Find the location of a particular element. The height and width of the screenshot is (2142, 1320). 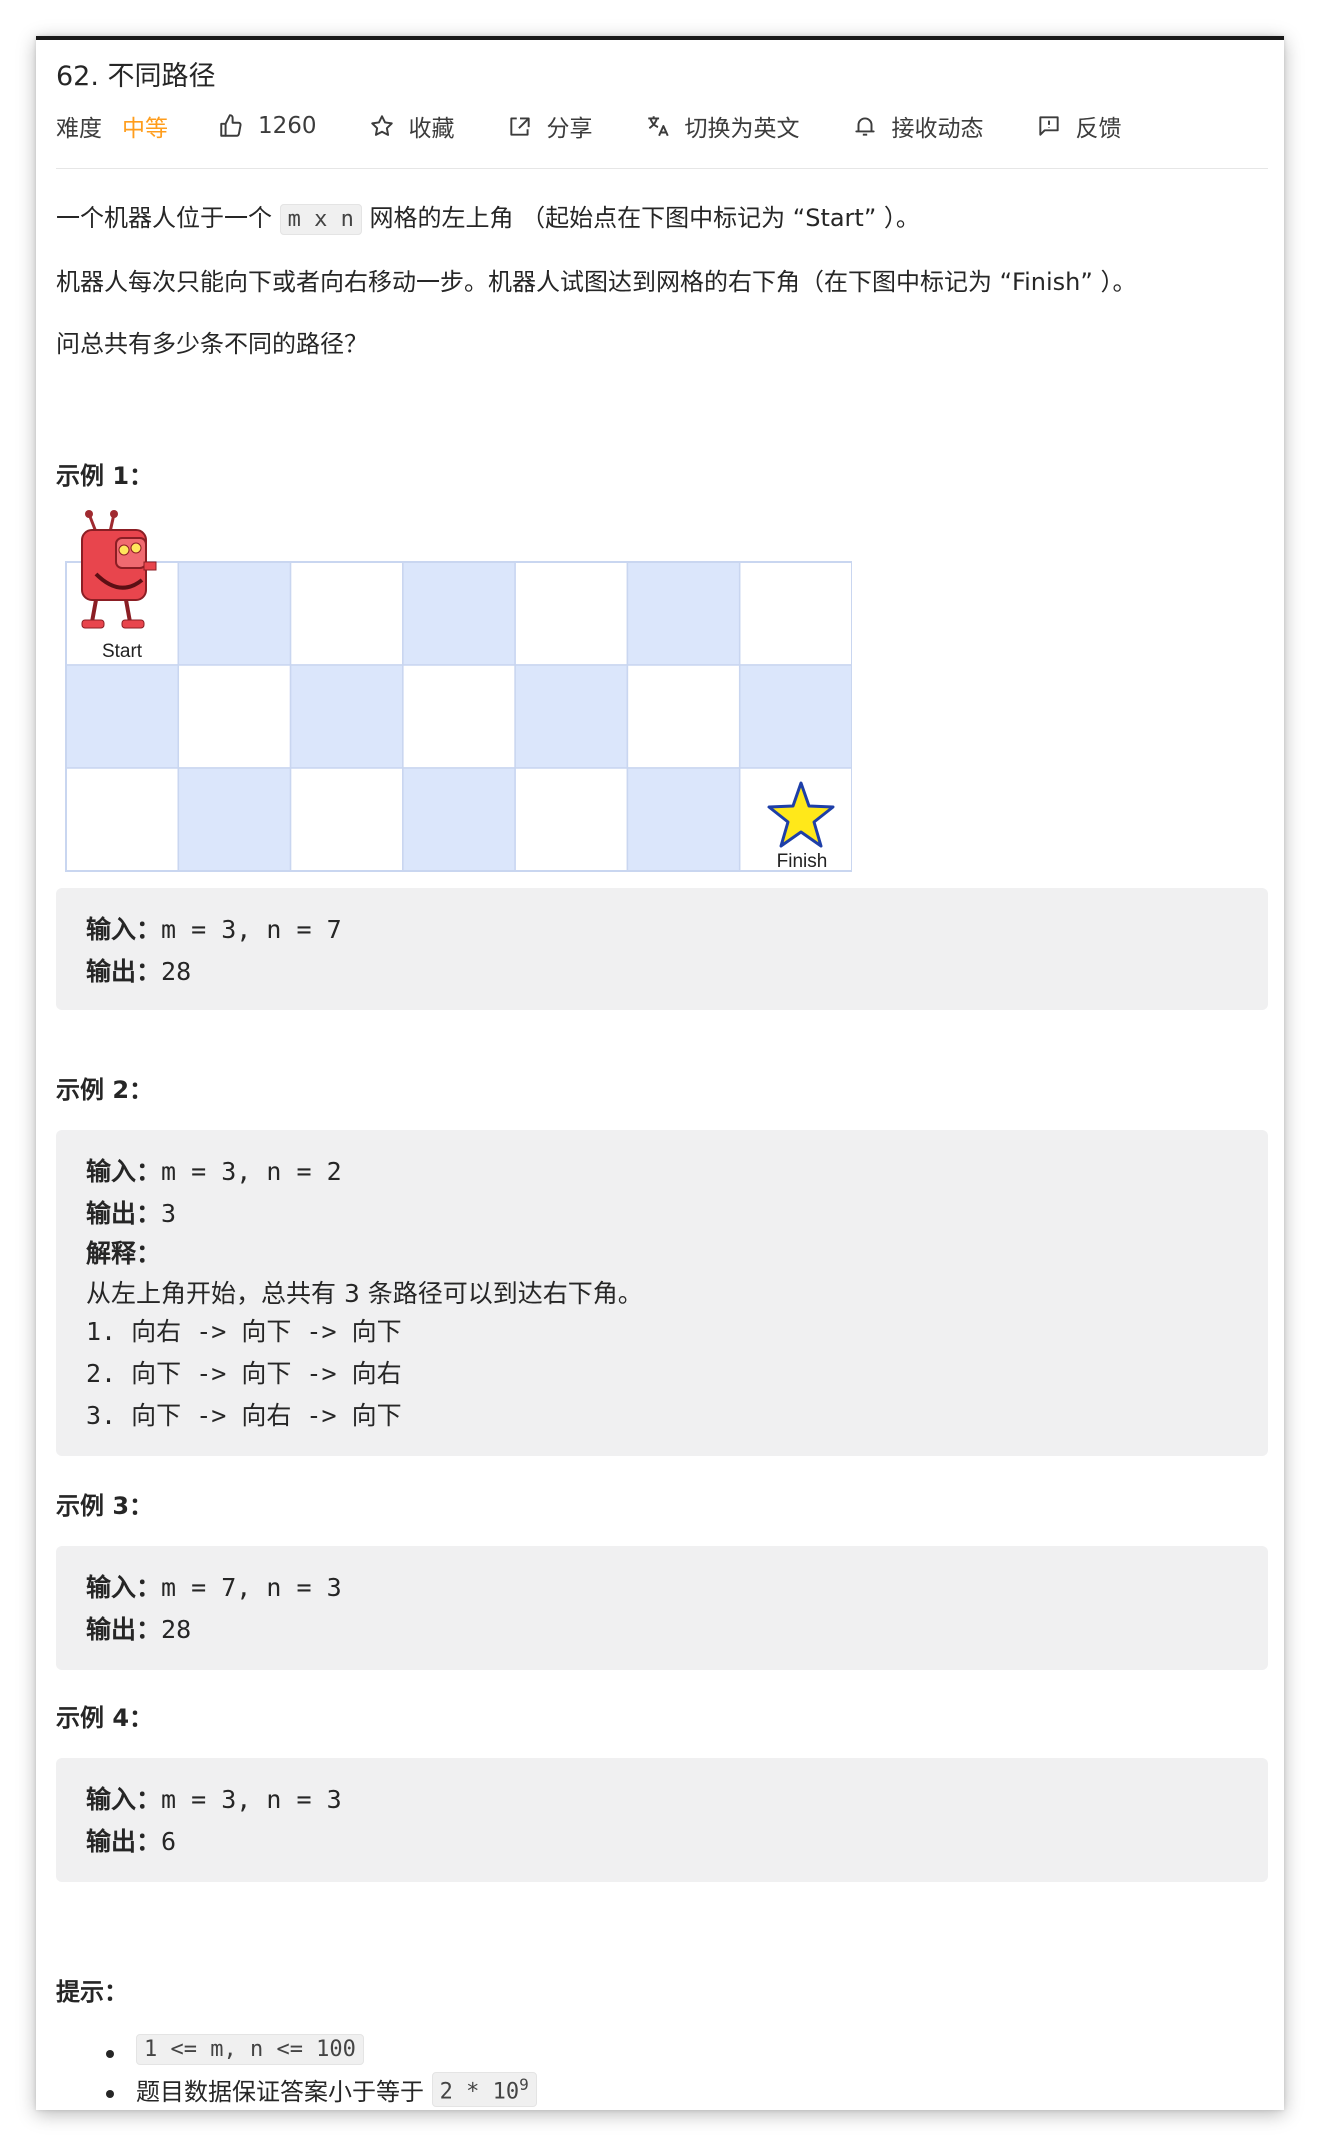

inline-code: m x n is located at coordinates (320, 219).